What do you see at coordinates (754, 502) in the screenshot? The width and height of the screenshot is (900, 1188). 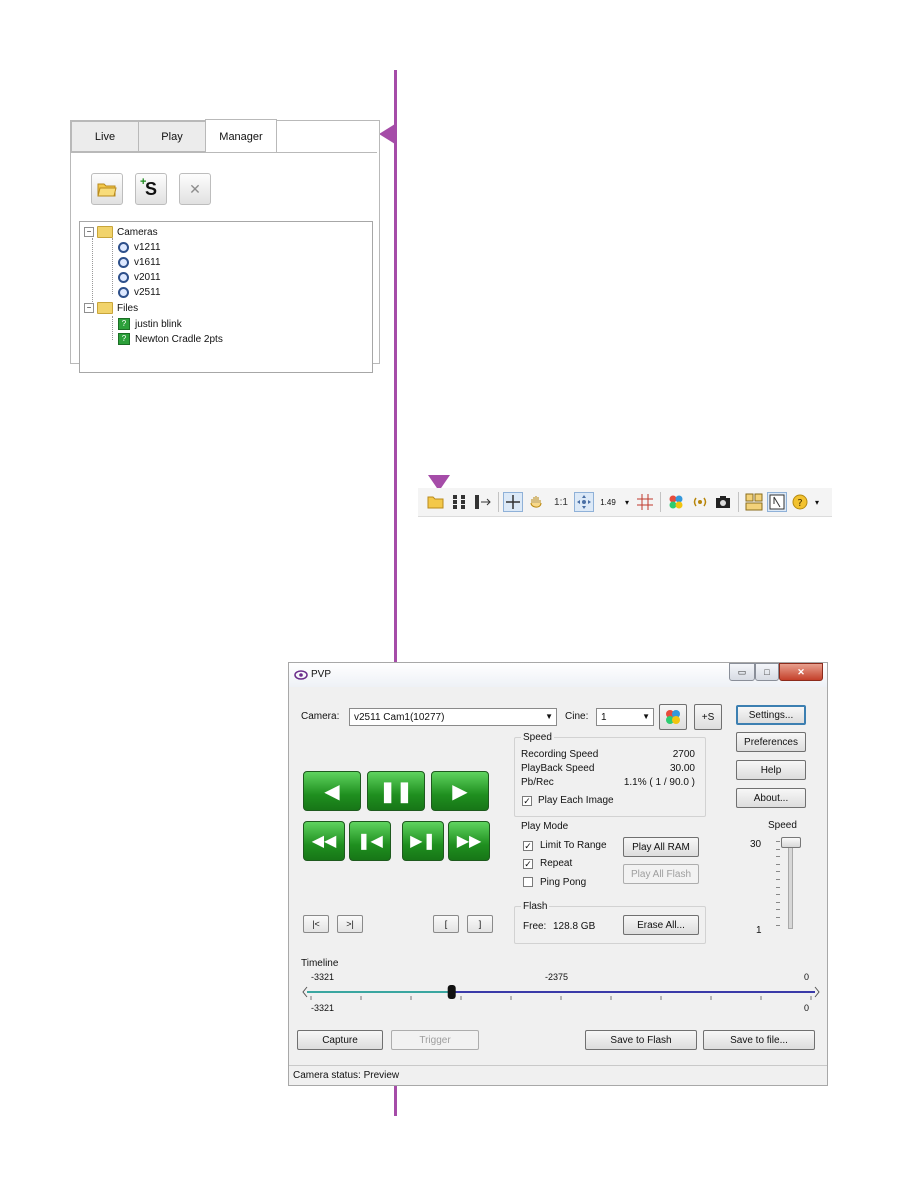 I see `layout-button` at bounding box center [754, 502].